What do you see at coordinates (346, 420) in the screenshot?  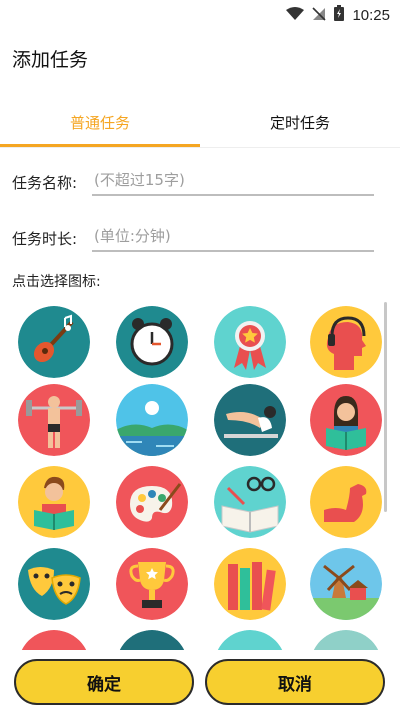 I see `woman-reading-icon` at bounding box center [346, 420].